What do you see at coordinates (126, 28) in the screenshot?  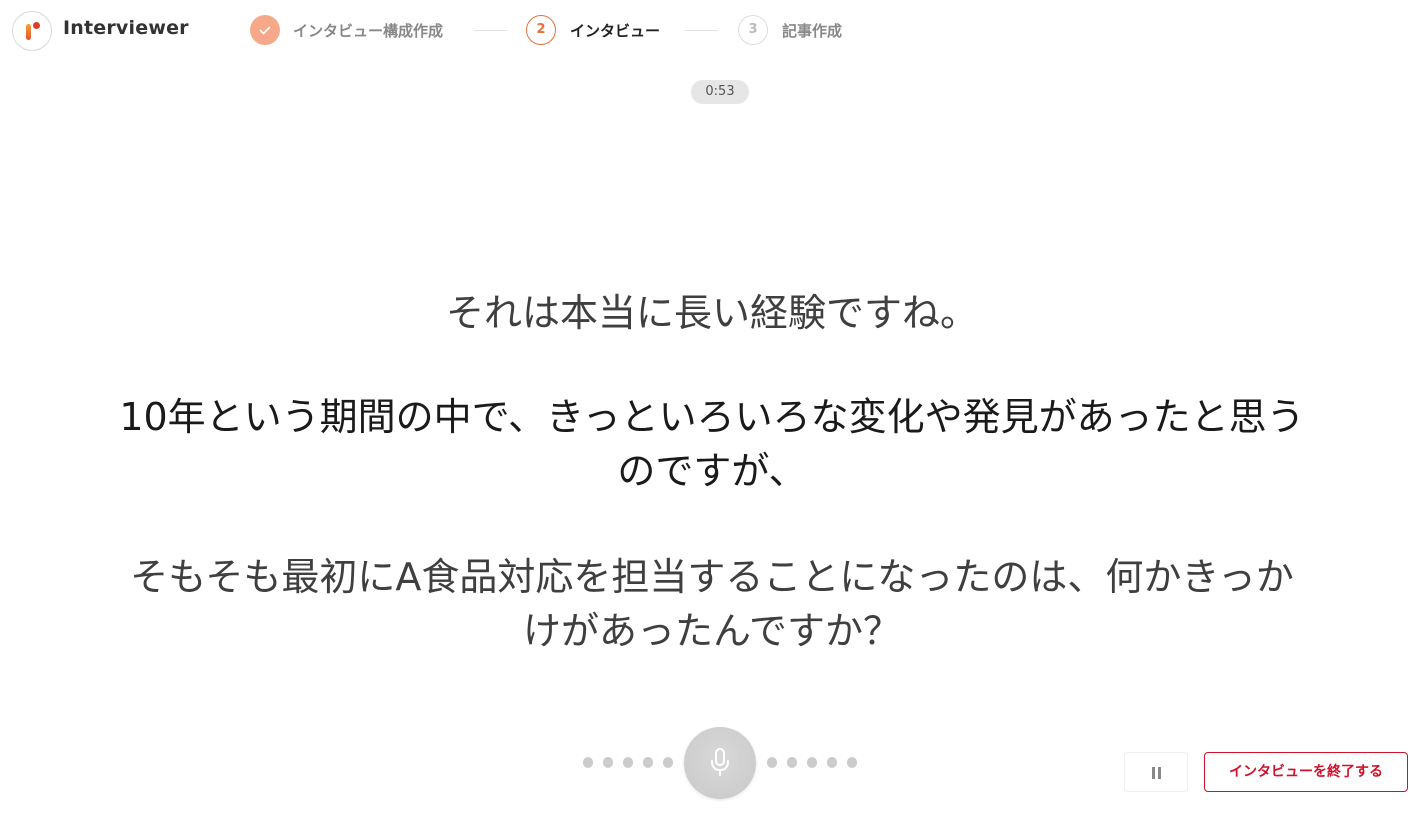 I see `app-name: Interviewer` at bounding box center [126, 28].